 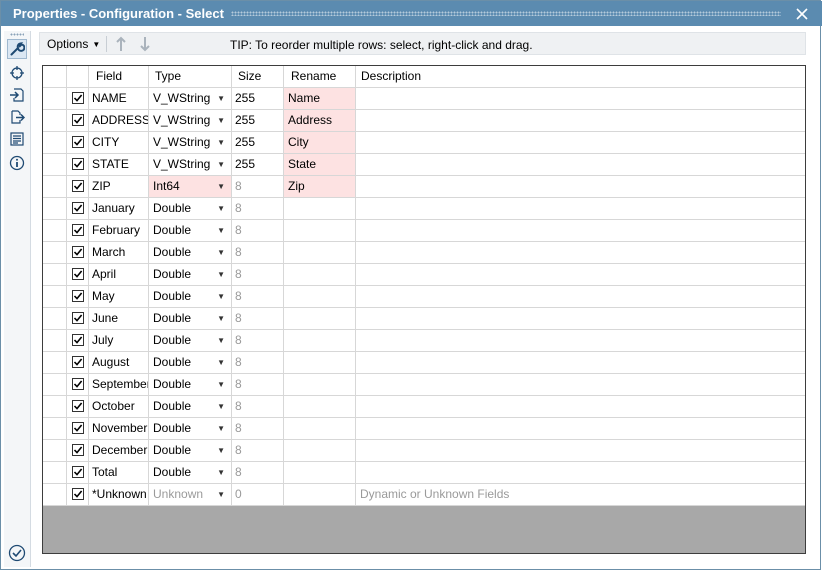 I want to click on table-row: June Double ▼ 8, so click(x=424, y=319).